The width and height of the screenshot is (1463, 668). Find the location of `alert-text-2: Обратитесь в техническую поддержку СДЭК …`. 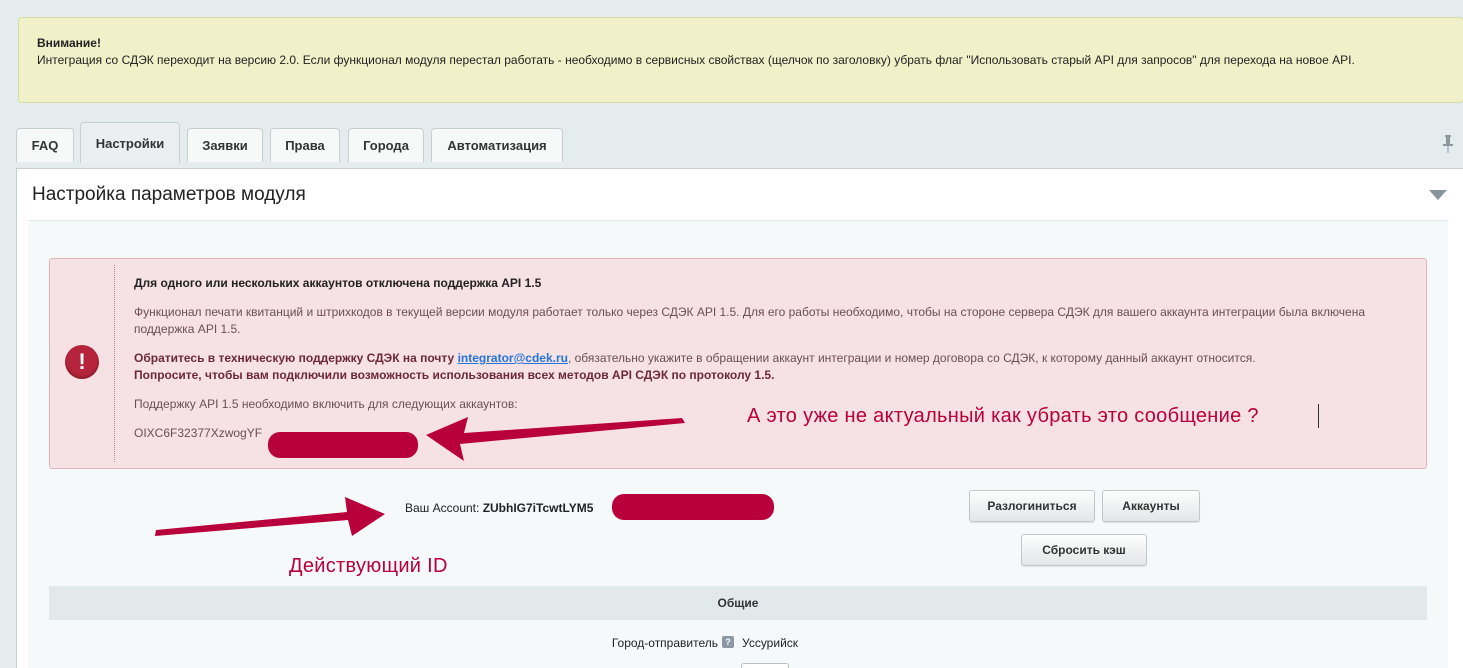

alert-text-2: Обратитесь в техническую поддержку СДЭК … is located at coordinates (764, 367).